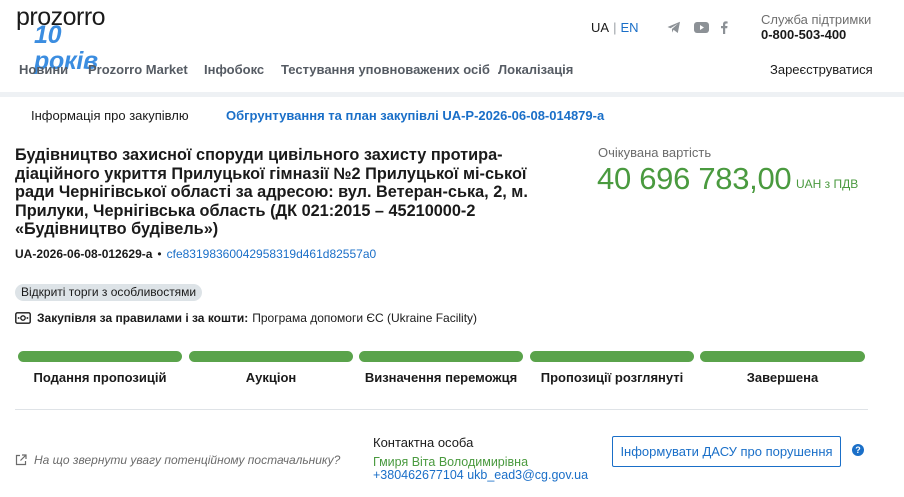 Image resolution: width=904 pixels, height=497 pixels. Describe the element at coordinates (694, 178) in the screenshot. I see `expected-cost-value: 40 696 783,00` at that location.